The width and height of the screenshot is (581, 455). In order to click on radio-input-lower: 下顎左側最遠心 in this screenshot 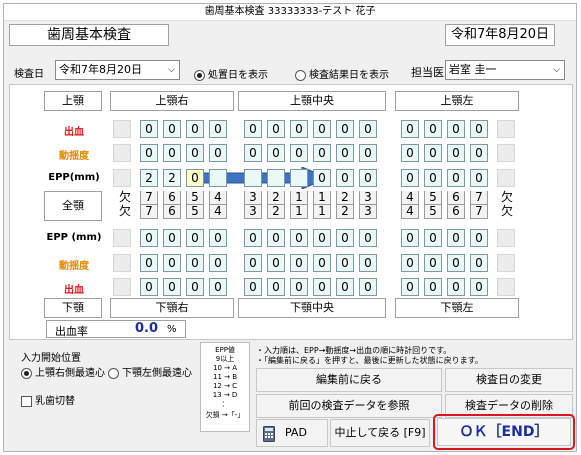, I will do `click(150, 371)`.